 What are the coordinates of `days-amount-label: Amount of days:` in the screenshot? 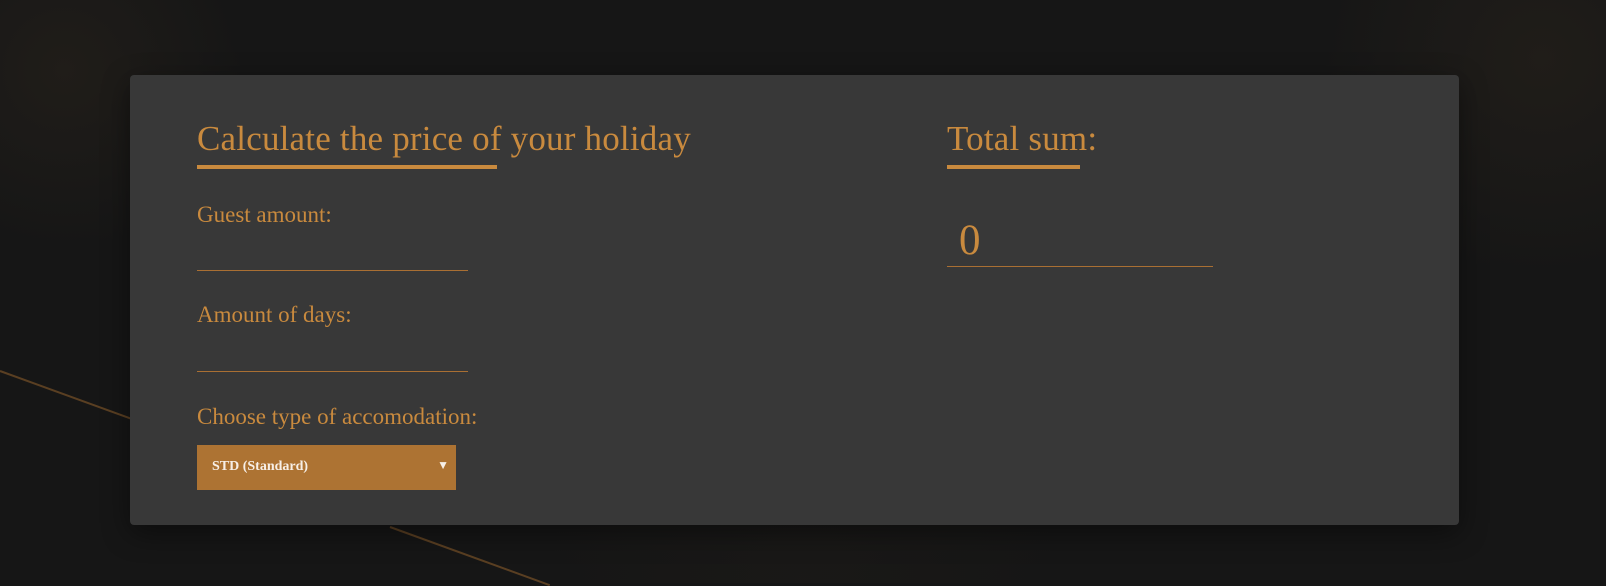 It's located at (274, 314).